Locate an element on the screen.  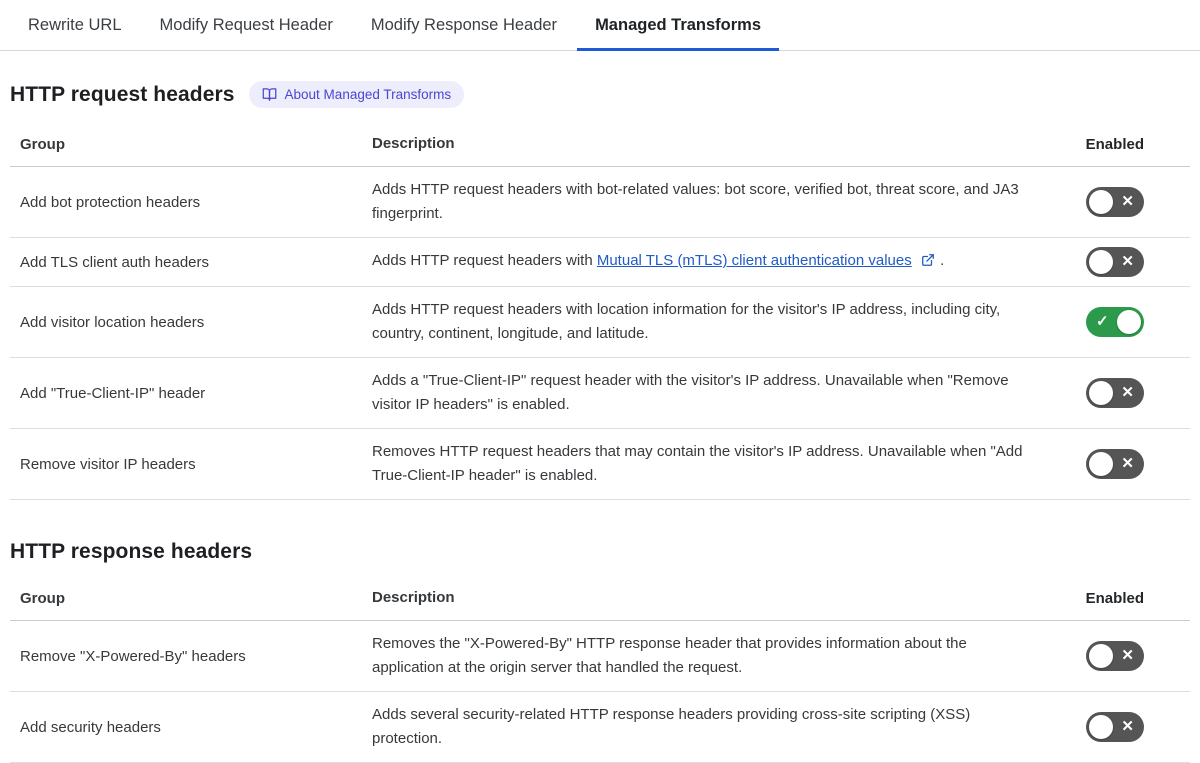
tab-label: Managed Transforms is located at coordinates (678, 24).